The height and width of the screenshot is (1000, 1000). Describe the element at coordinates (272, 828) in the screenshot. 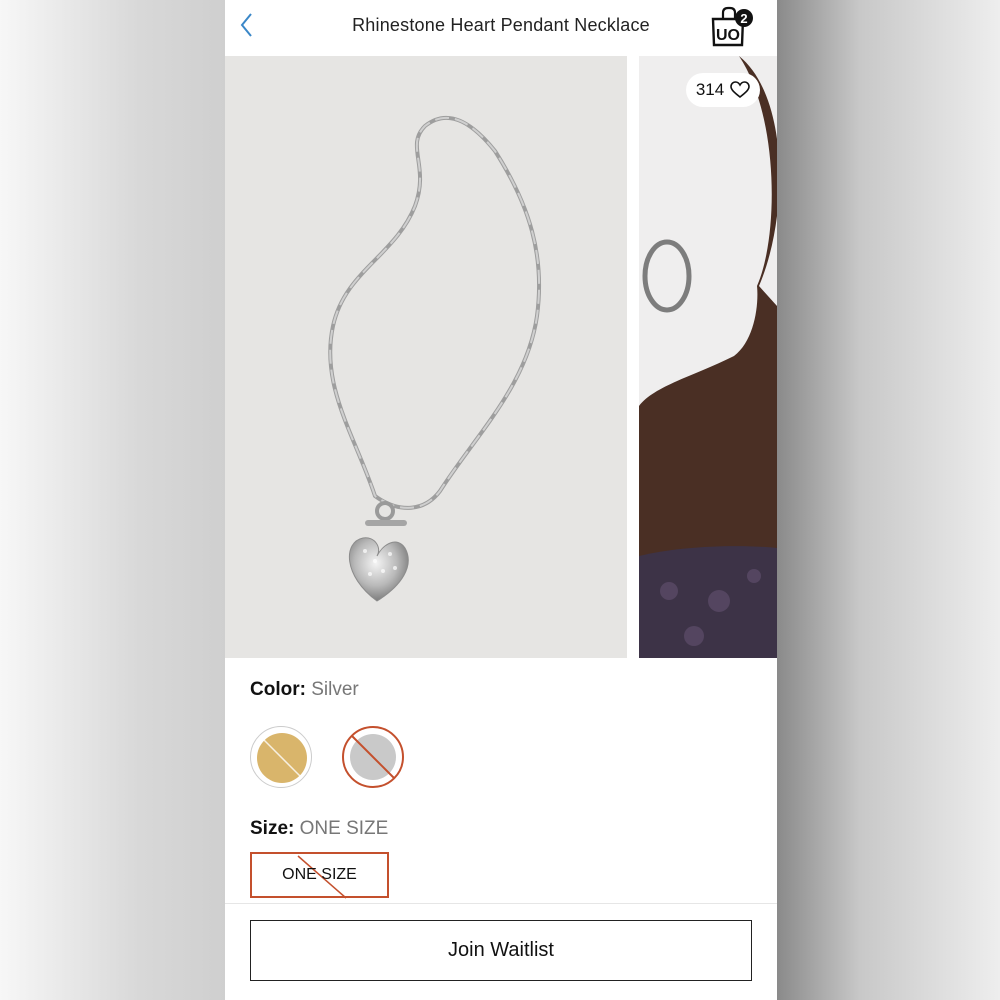

I see `size-key: Size:` at that location.